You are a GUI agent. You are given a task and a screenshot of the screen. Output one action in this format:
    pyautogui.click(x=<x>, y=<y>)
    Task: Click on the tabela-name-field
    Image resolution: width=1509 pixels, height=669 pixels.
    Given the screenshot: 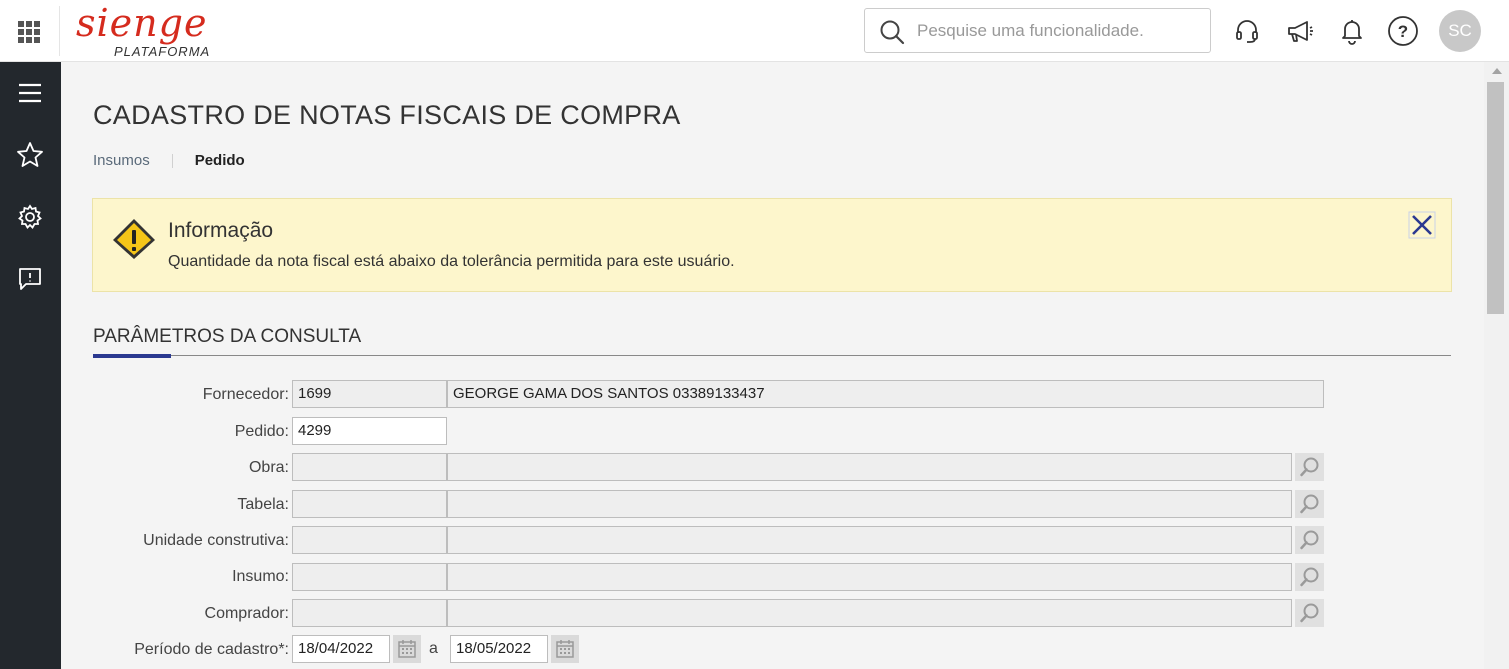 What is the action you would take?
    pyautogui.click(x=869, y=504)
    